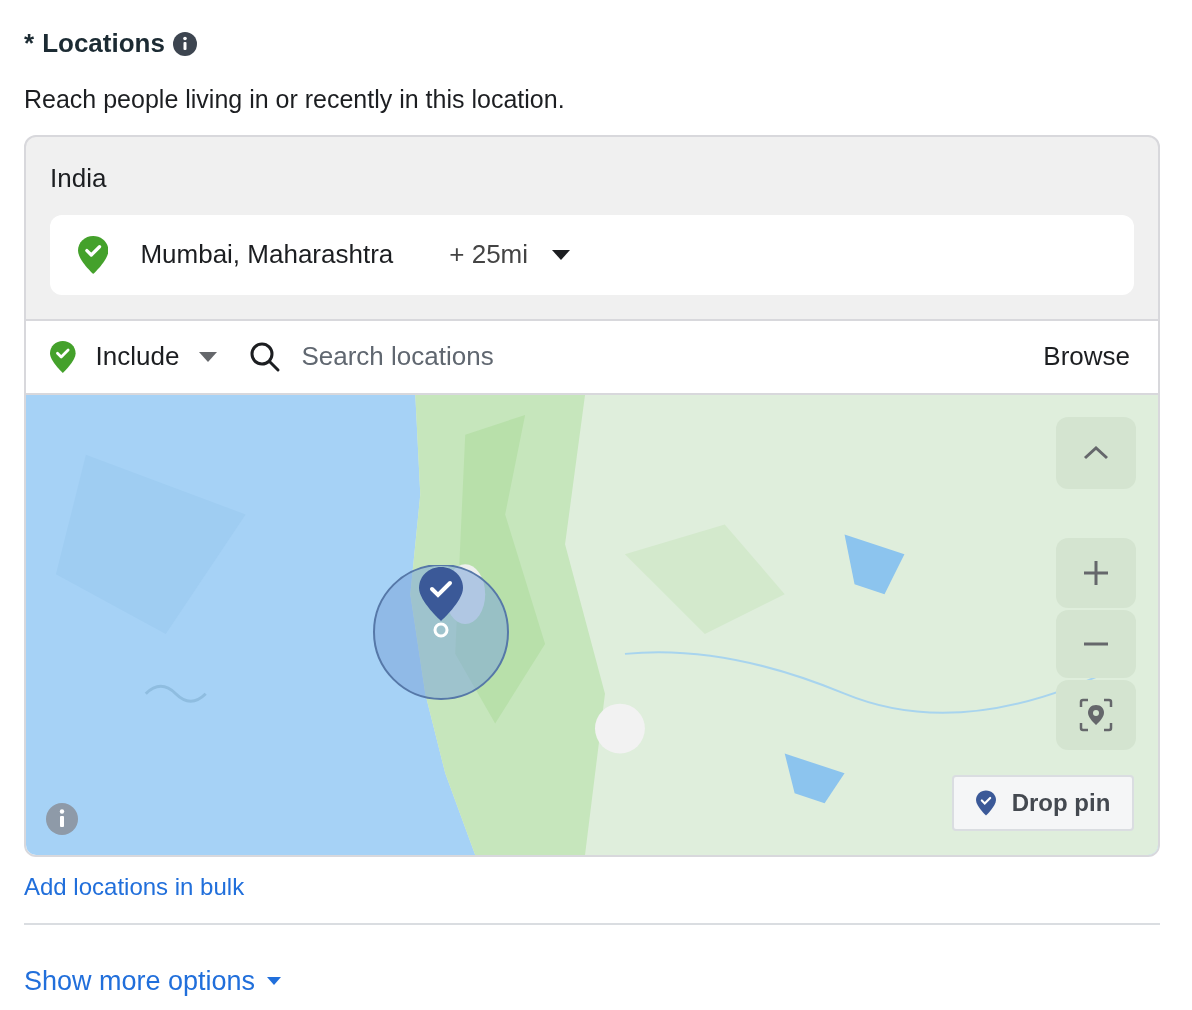 This screenshot has width=1192, height=1010. Describe the element at coordinates (295, 99) in the screenshot. I see `description: Reach people living in or recently in this location.` at that location.